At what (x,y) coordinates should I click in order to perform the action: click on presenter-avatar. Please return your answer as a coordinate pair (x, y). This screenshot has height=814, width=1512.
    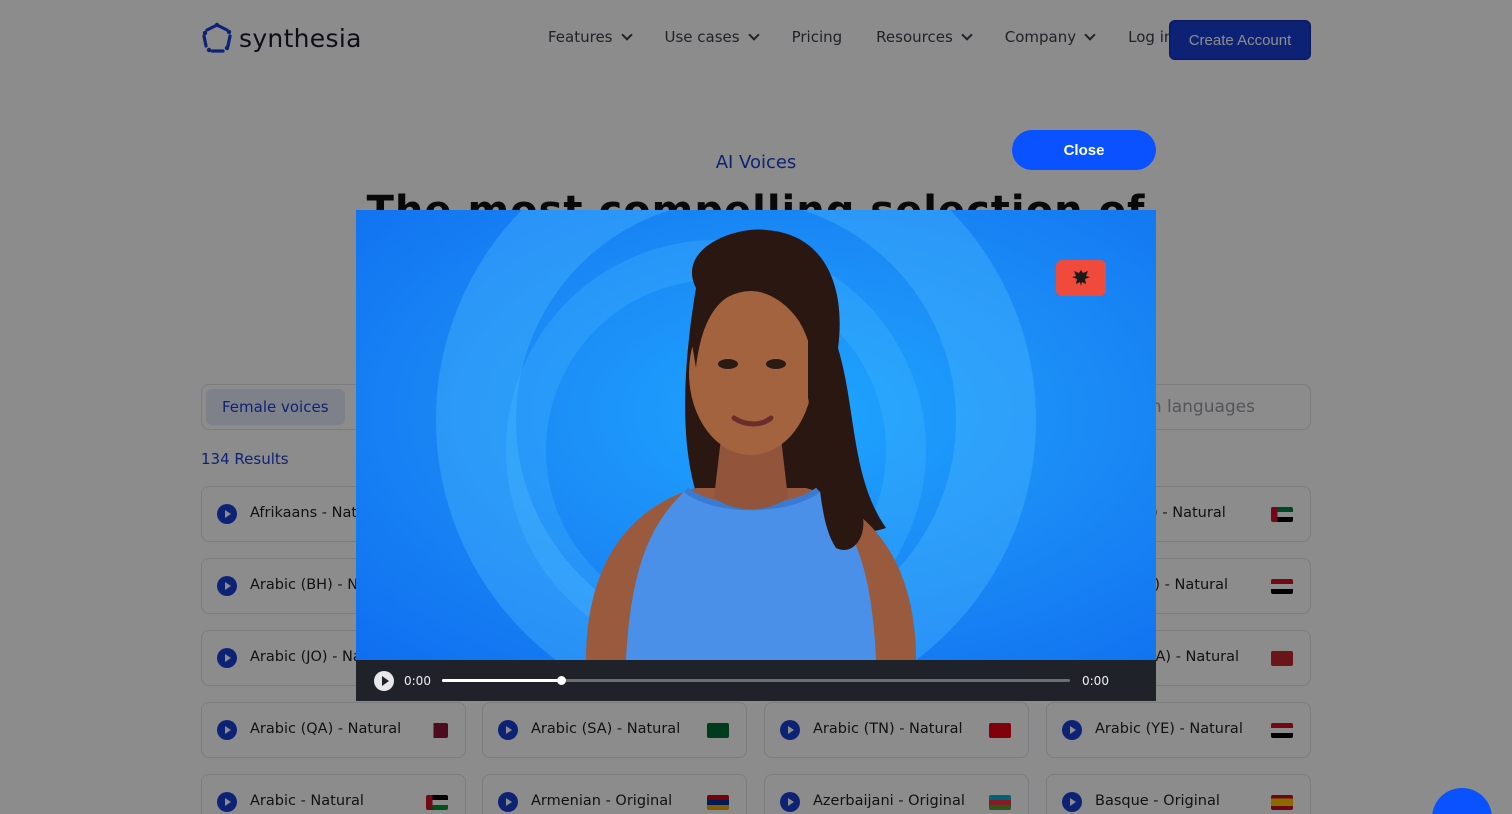
    Looking at the image, I should click on (751, 444).